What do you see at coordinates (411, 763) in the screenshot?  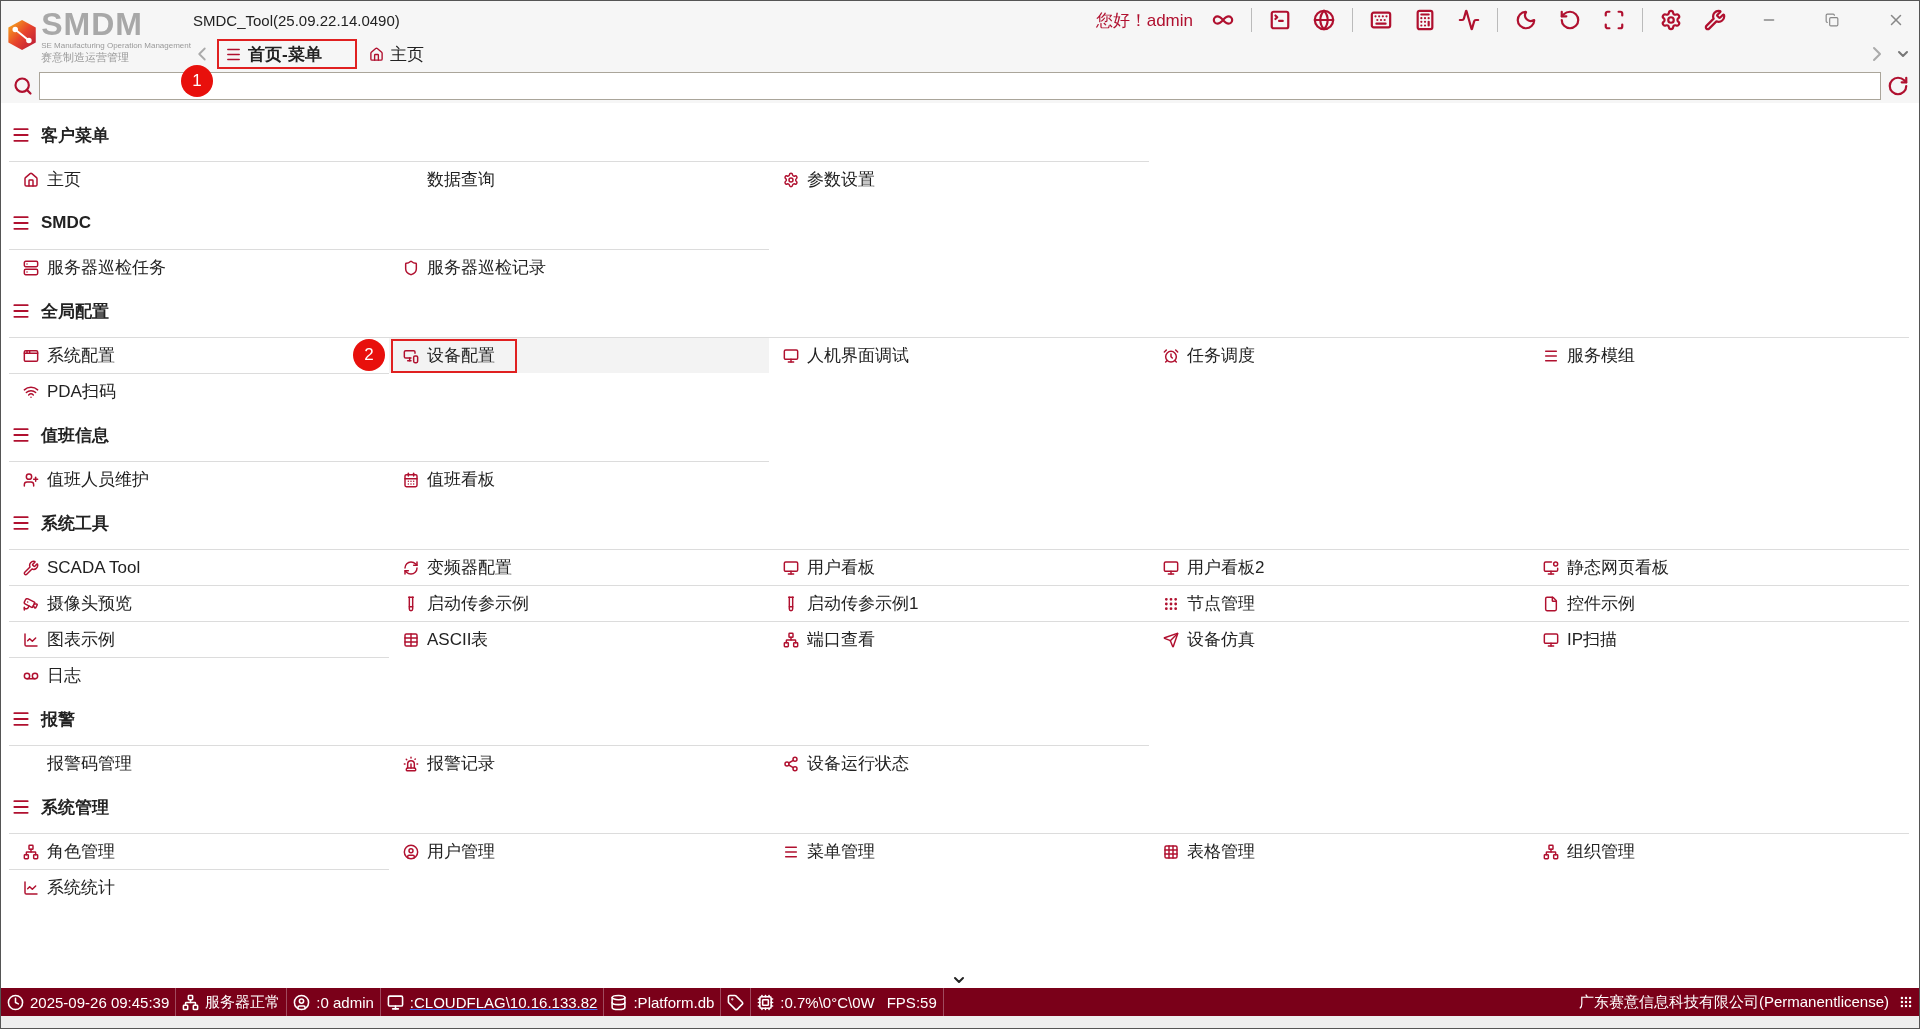 I see `siren-icon` at bounding box center [411, 763].